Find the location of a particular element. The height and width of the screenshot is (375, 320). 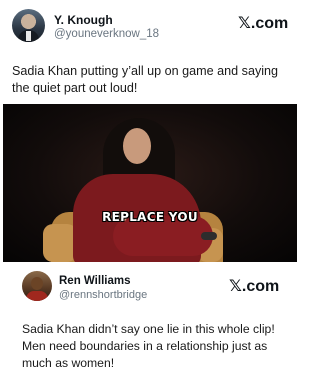

speaker-face is located at coordinates (137, 146).